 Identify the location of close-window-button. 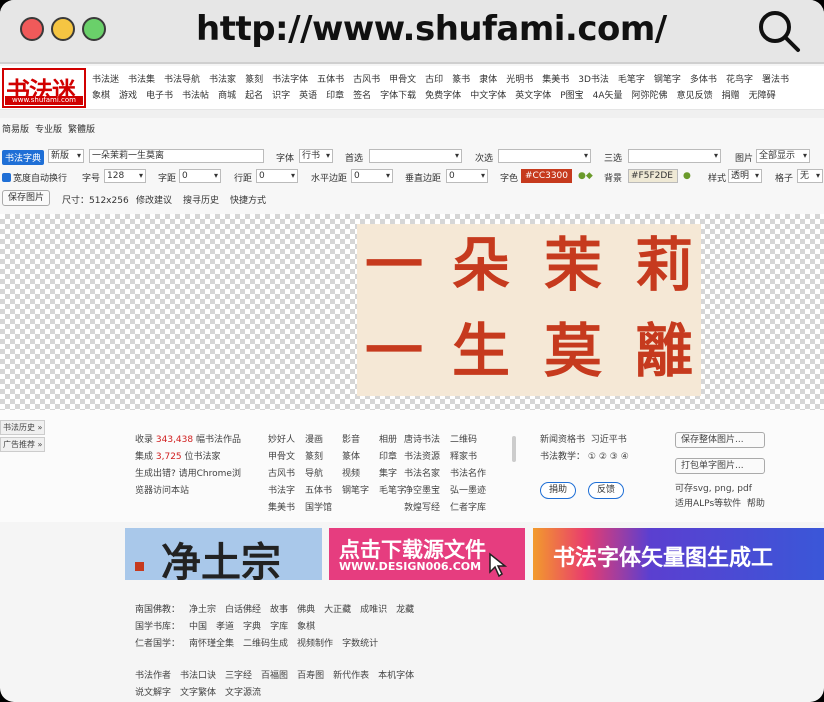
(32, 29).